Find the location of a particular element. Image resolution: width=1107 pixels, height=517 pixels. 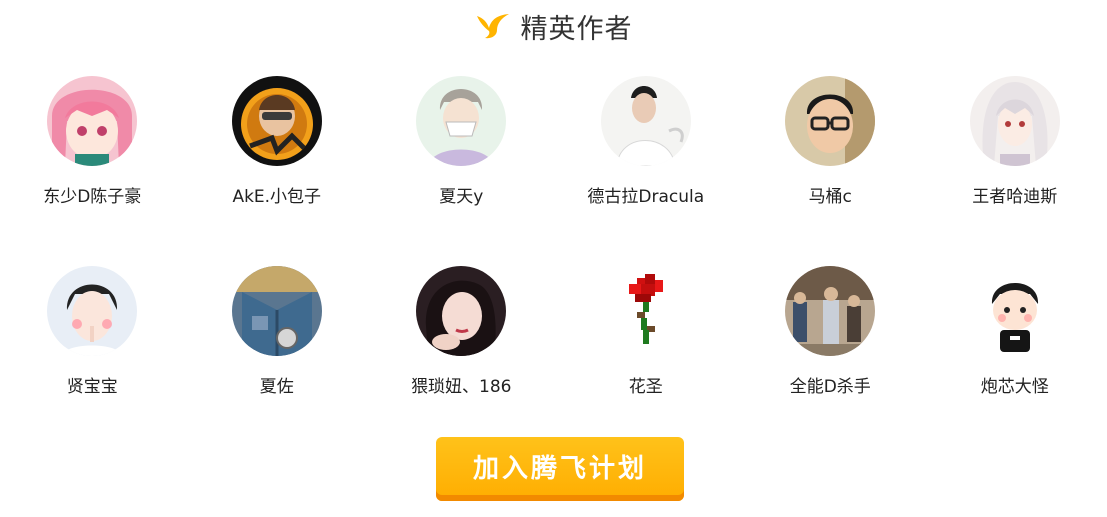

author-name: 马桶c is located at coordinates (830, 194).